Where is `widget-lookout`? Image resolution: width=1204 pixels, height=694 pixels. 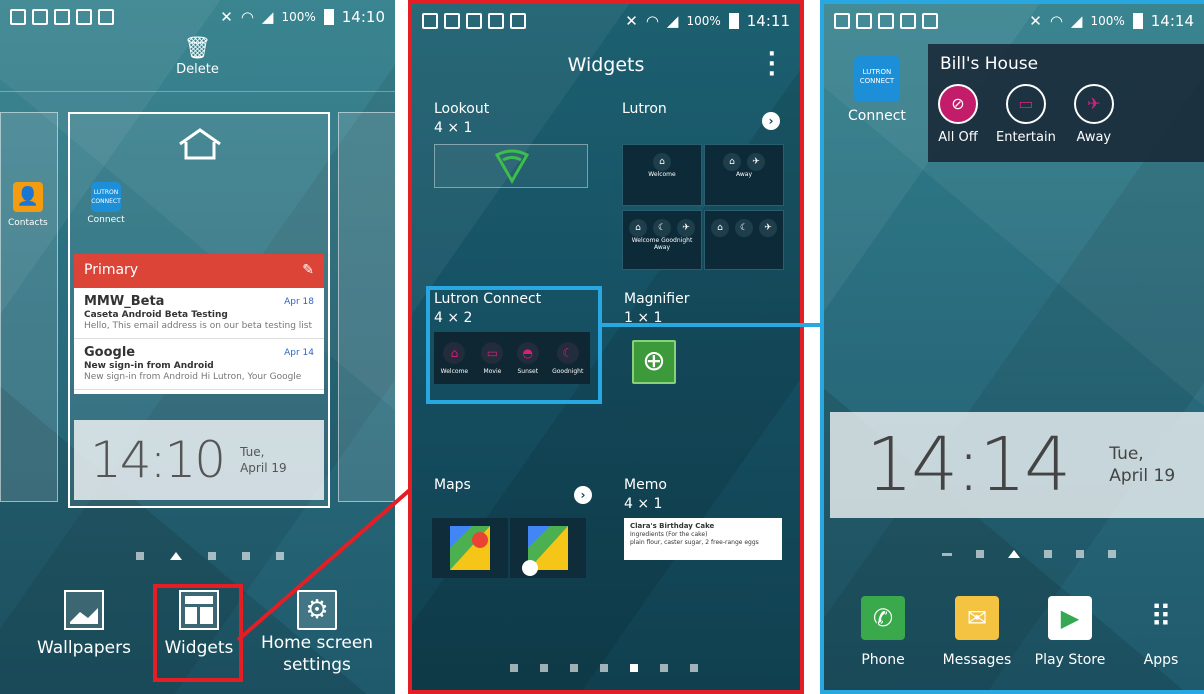 widget-lookout is located at coordinates (511, 166).